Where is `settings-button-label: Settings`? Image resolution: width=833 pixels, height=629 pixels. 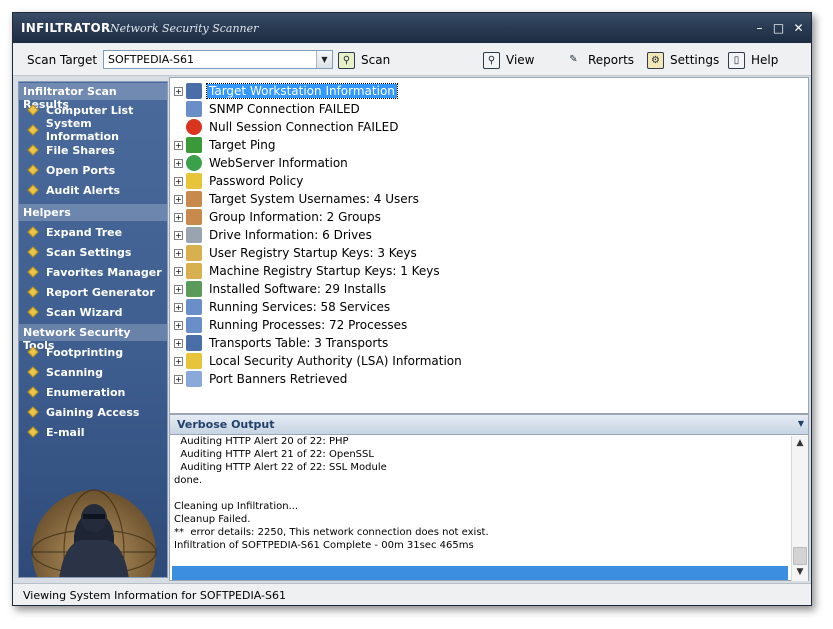 settings-button-label: Settings is located at coordinates (695, 60).